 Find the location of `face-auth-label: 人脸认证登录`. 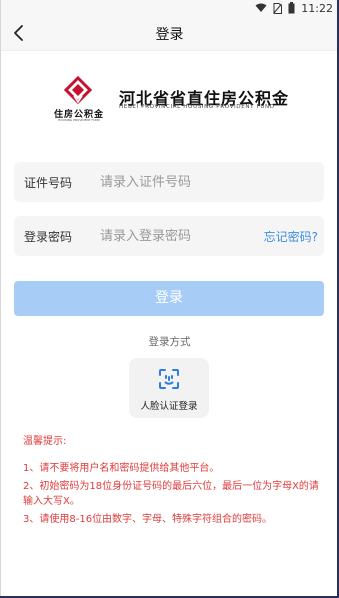

face-auth-label: 人脸认证登录 is located at coordinates (169, 406).